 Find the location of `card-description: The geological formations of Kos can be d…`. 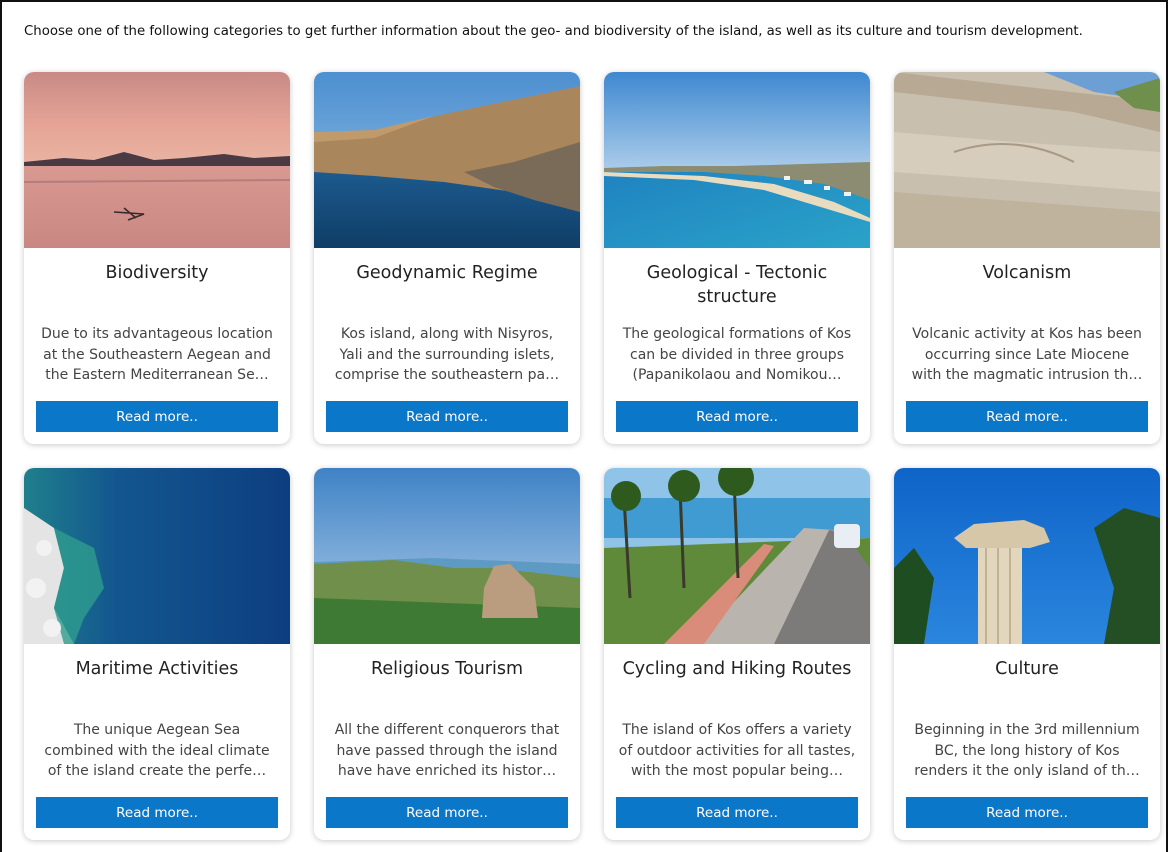

card-description: The geological formations of Kos can be d… is located at coordinates (737, 354).